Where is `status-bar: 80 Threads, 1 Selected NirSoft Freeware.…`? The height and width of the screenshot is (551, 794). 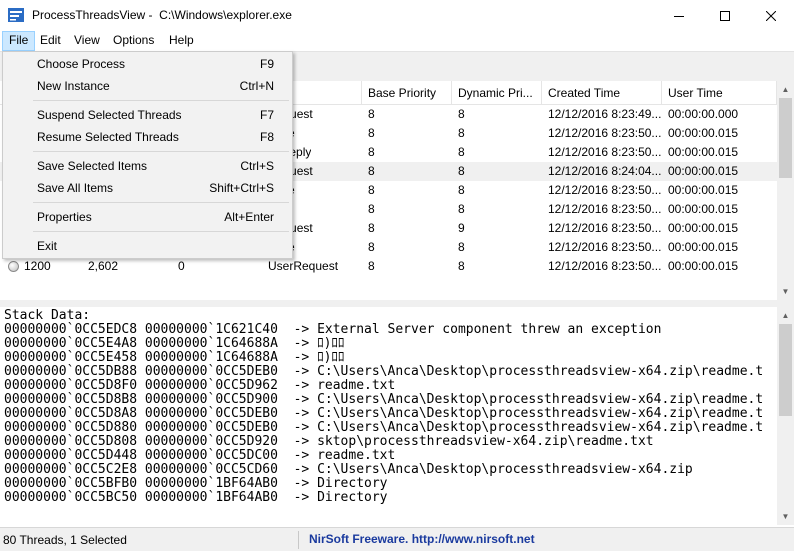
status-bar: 80 Threads, 1 Selected NirSoft Freeware.… is located at coordinates (397, 539).